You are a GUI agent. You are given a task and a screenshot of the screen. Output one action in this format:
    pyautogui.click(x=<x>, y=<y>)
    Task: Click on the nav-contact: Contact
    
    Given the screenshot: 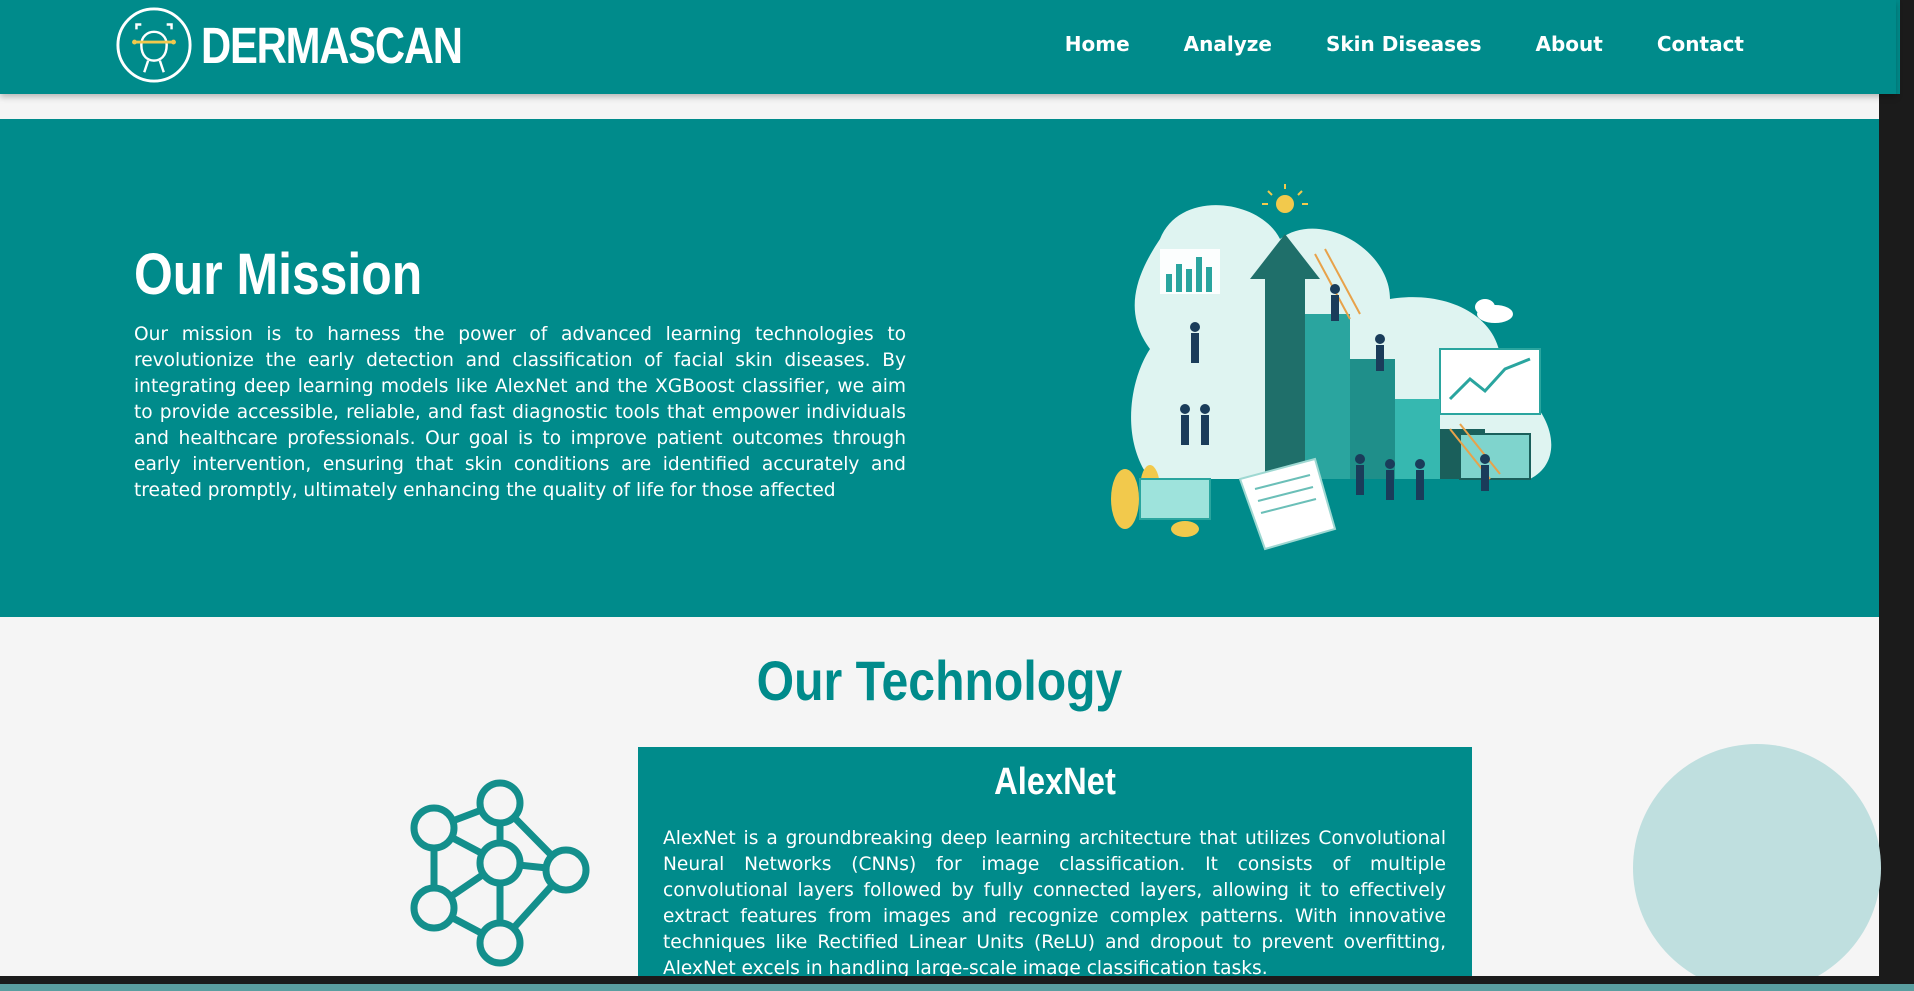 What is the action you would take?
    pyautogui.click(x=1700, y=44)
    